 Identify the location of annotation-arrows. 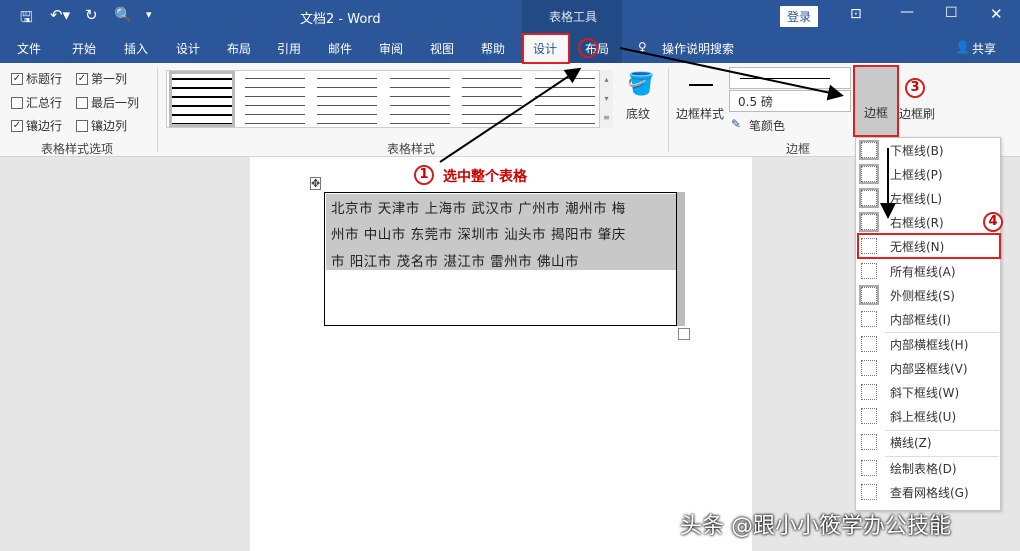
(667, 133).